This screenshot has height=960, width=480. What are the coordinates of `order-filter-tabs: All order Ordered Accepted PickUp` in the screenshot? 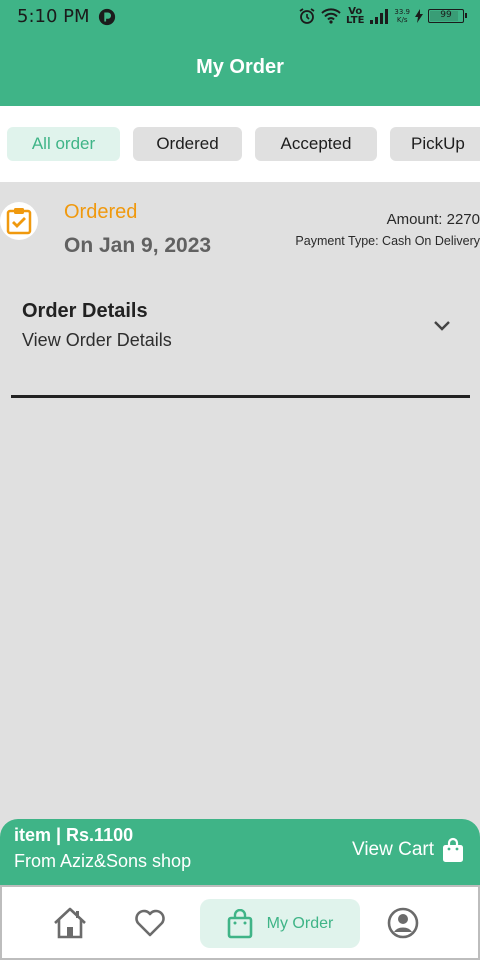 It's located at (240, 144).